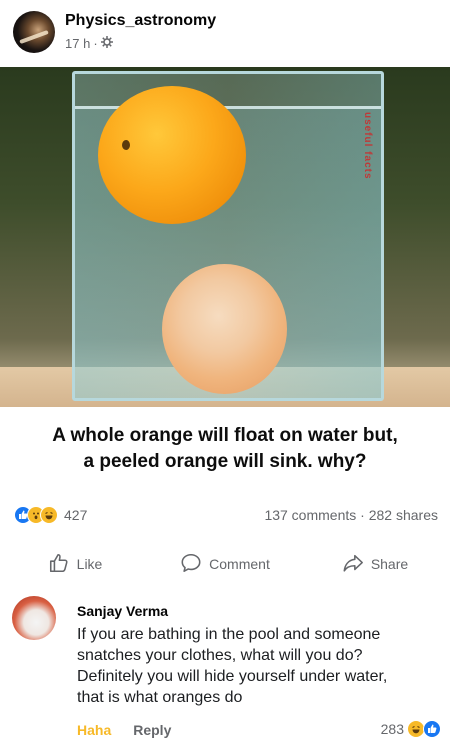  I want to click on share-label: Share, so click(389, 564).